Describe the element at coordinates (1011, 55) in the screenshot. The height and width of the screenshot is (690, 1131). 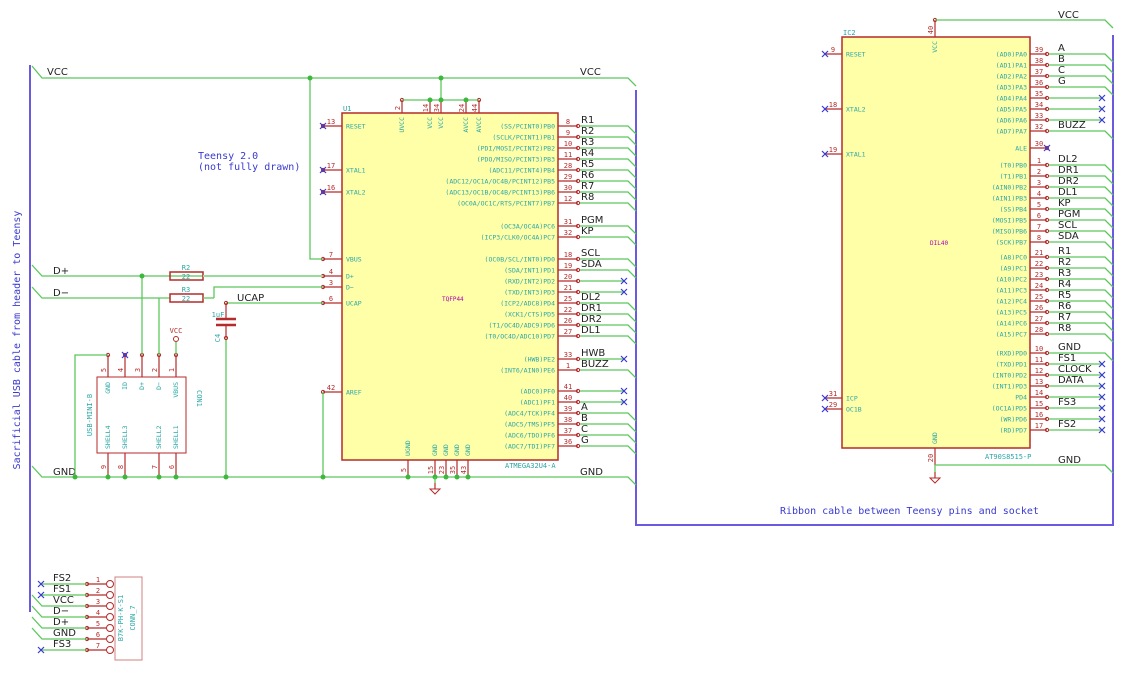
I see `pin-name: (AD0)PA0` at that location.